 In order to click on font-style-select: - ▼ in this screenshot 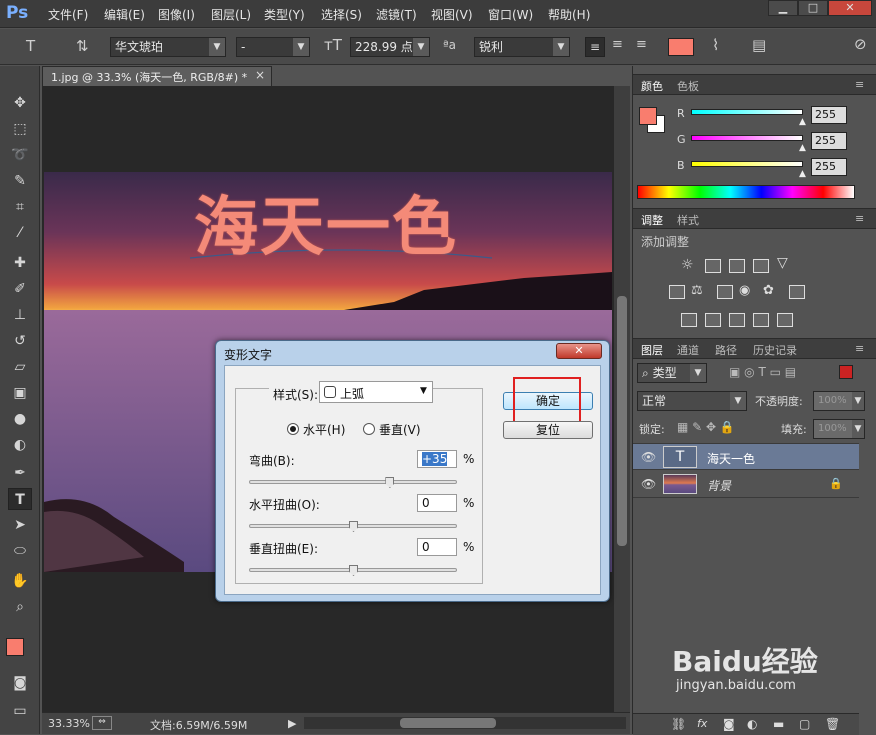, I will do `click(273, 47)`.